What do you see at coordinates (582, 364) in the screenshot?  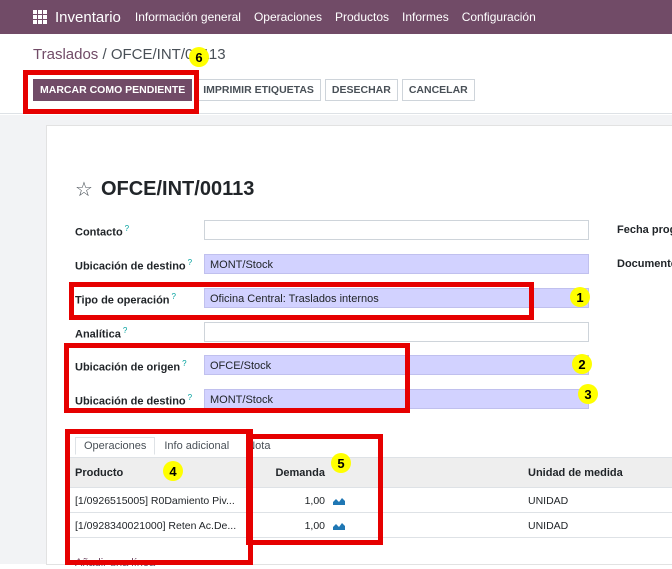 I see `annotation-badge-2: 2` at bounding box center [582, 364].